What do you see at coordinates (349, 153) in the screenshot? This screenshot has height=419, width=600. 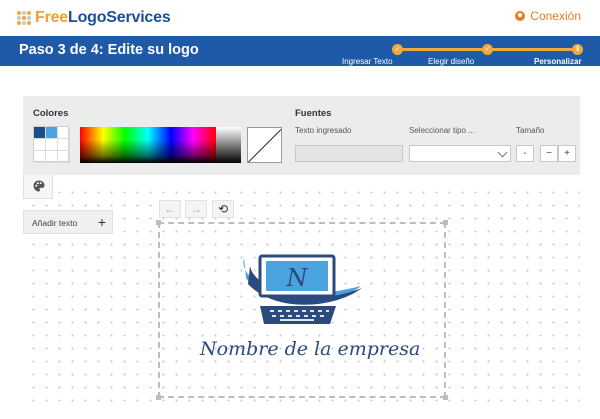 I see `text-input-field` at bounding box center [349, 153].